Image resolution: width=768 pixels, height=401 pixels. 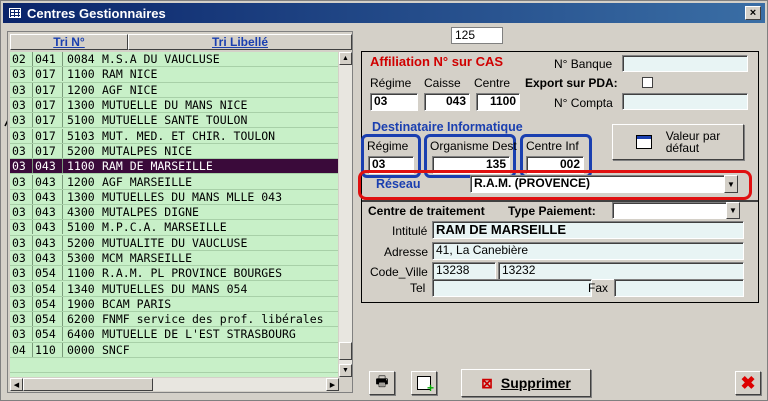 I want to click on list-item: 03 017 5103 MUT. MED. ET CHIR. TOULON, so click(x=174, y=136).